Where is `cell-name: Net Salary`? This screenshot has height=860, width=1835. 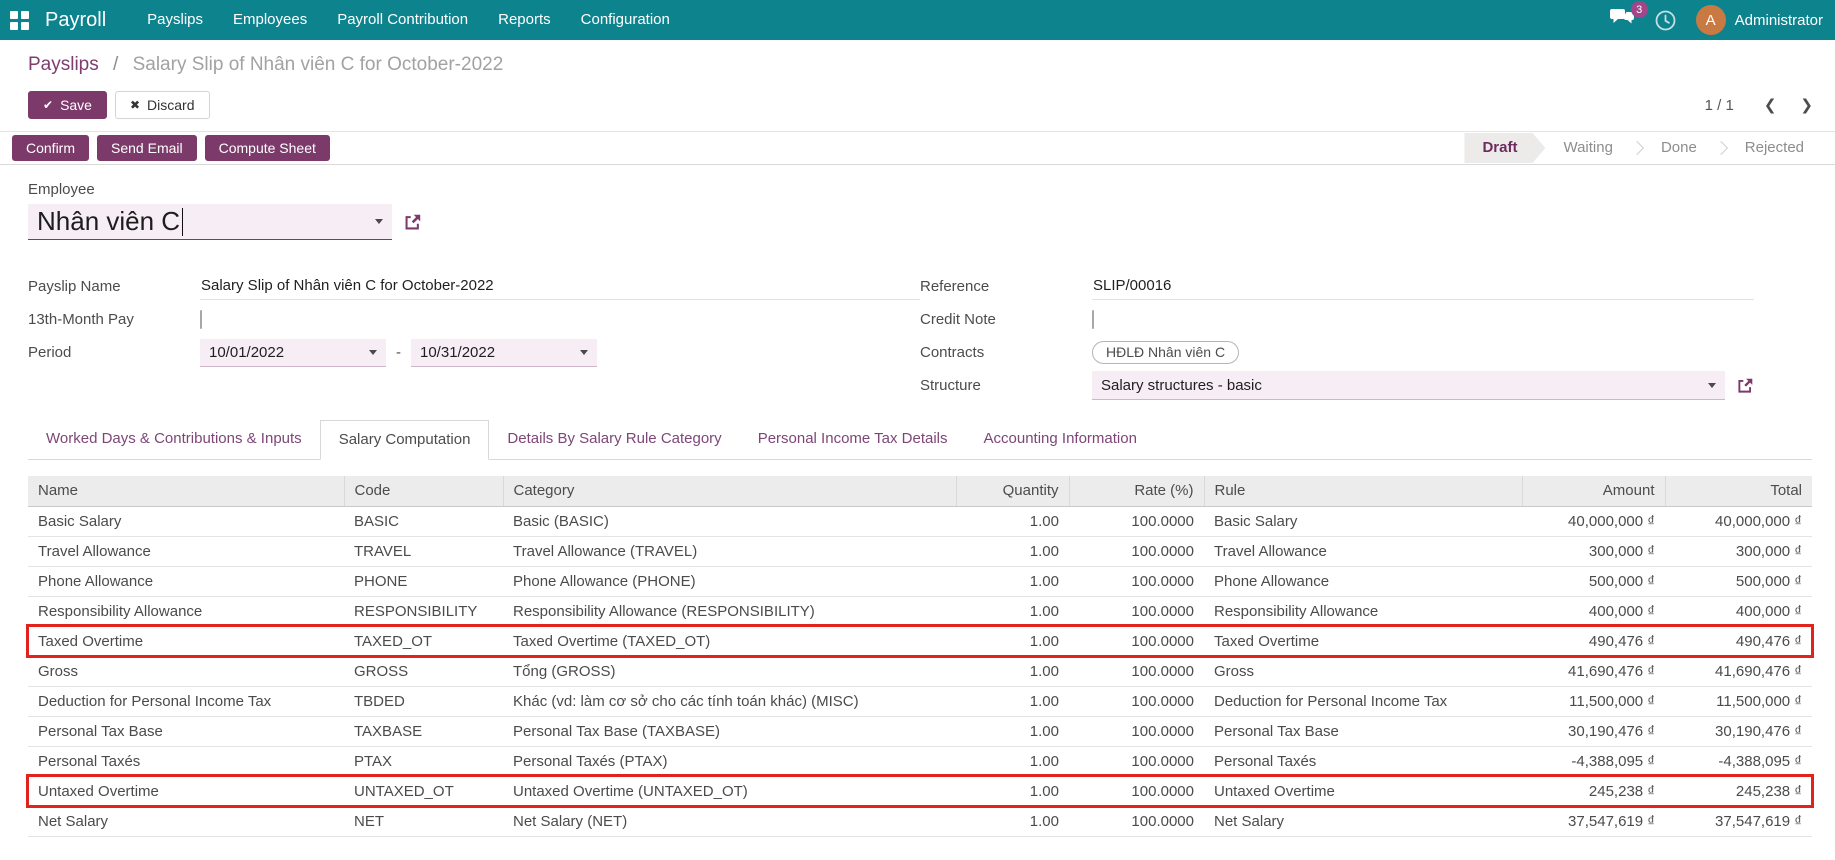
cell-name: Net Salary is located at coordinates (186, 821).